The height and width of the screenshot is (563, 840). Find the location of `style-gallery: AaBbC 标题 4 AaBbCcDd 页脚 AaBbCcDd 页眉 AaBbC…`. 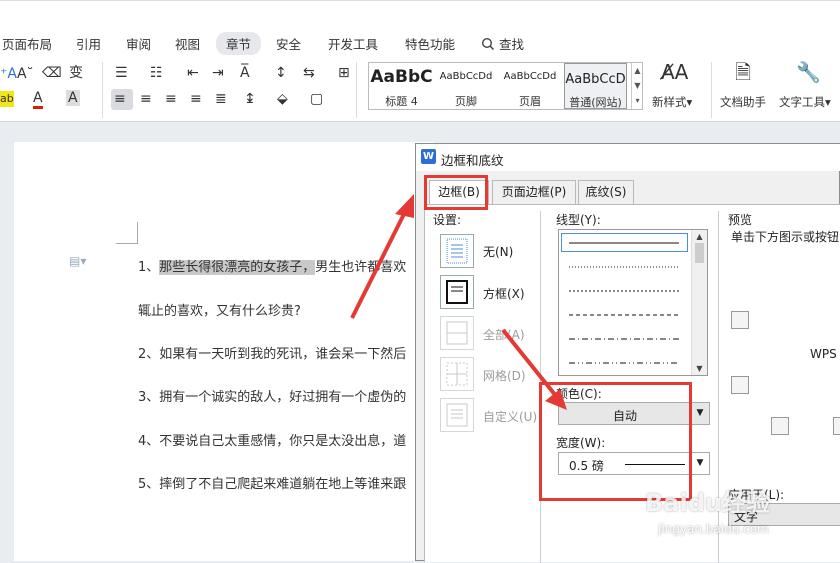

style-gallery: AaBbC 标题 4 AaBbCcDd 页脚 AaBbCcDd 页眉 AaBbC… is located at coordinates (505, 86).